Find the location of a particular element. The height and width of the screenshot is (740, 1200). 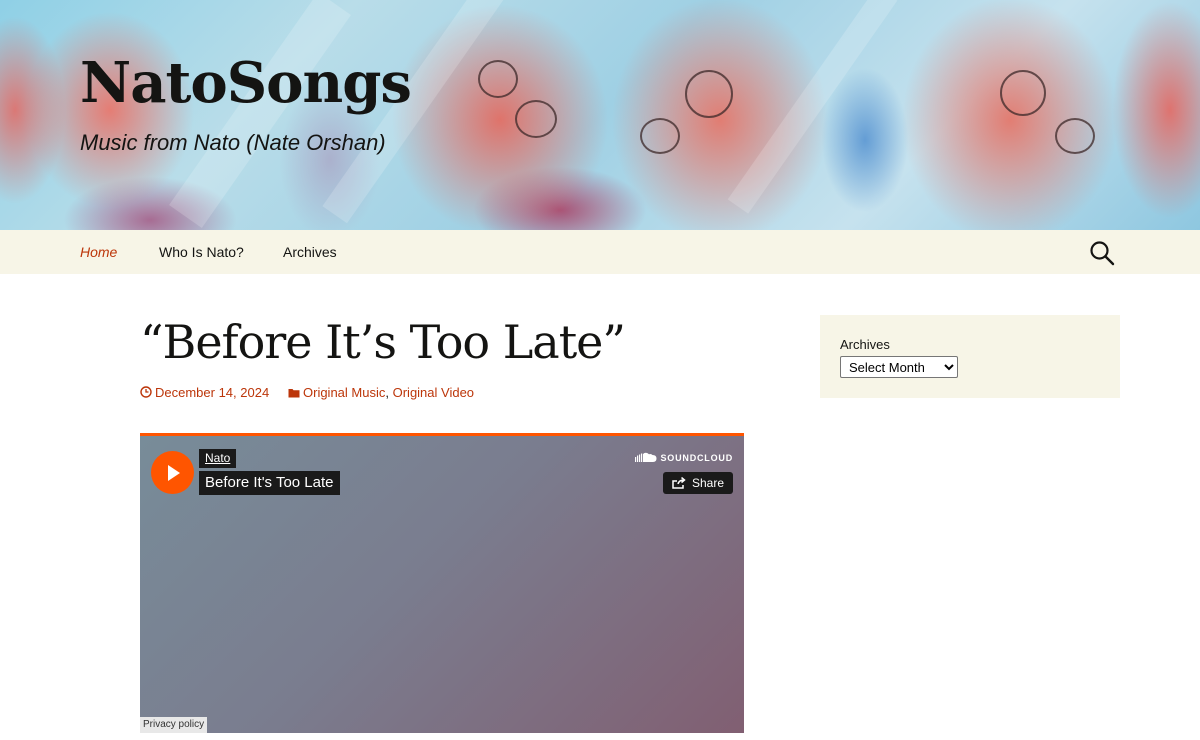

track-title: Before It's Too Late is located at coordinates (269, 483).